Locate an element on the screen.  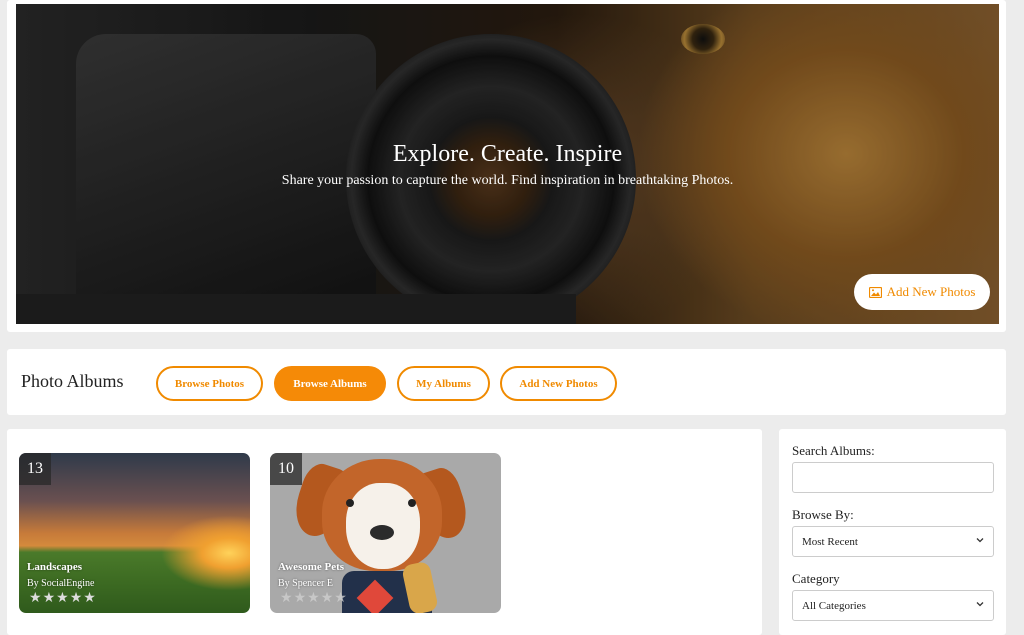
album-owner: By SocialEngine is located at coordinates (61, 583).